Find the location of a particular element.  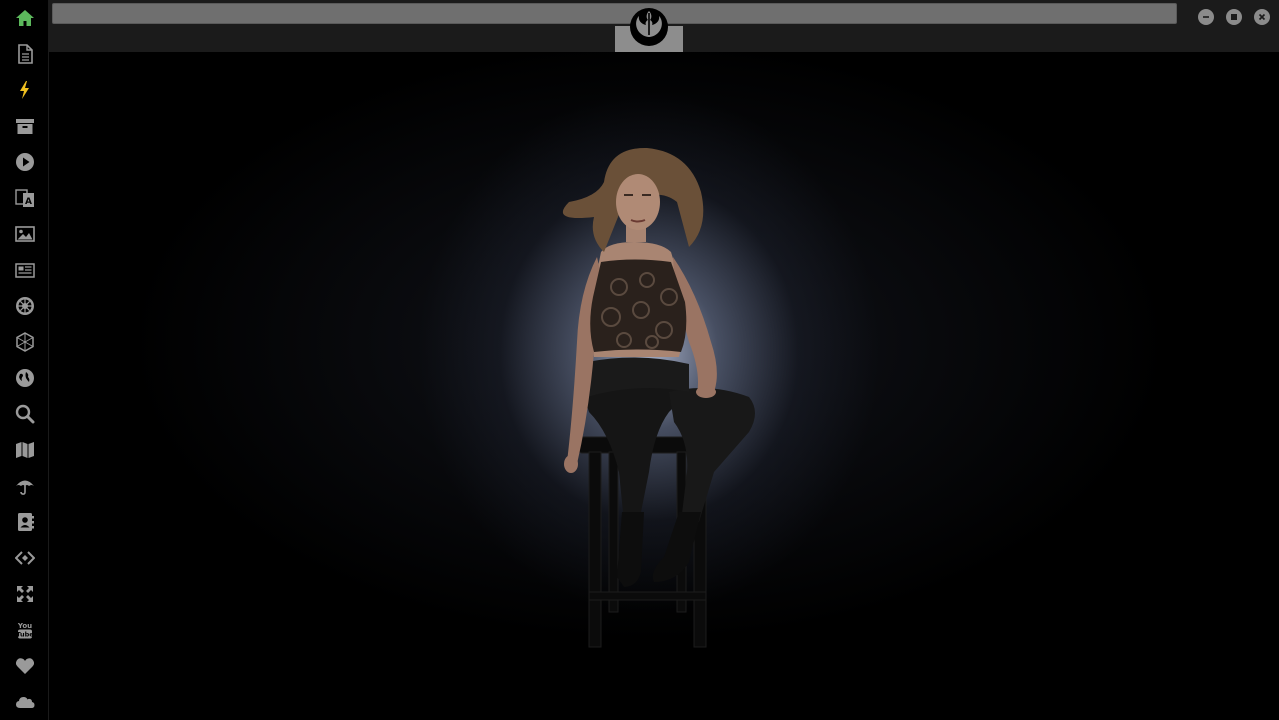

youtube-icon: You Tube is located at coordinates (25, 630).